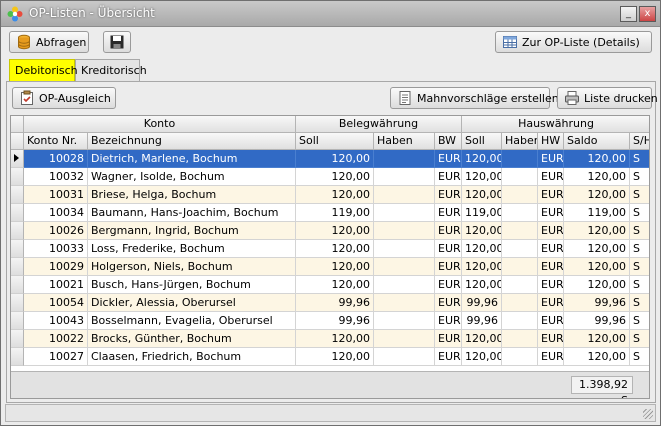  Describe the element at coordinates (192, 159) in the screenshot. I see `cell-bezeichnung: Dietrich, Marlene, Bochum` at that location.